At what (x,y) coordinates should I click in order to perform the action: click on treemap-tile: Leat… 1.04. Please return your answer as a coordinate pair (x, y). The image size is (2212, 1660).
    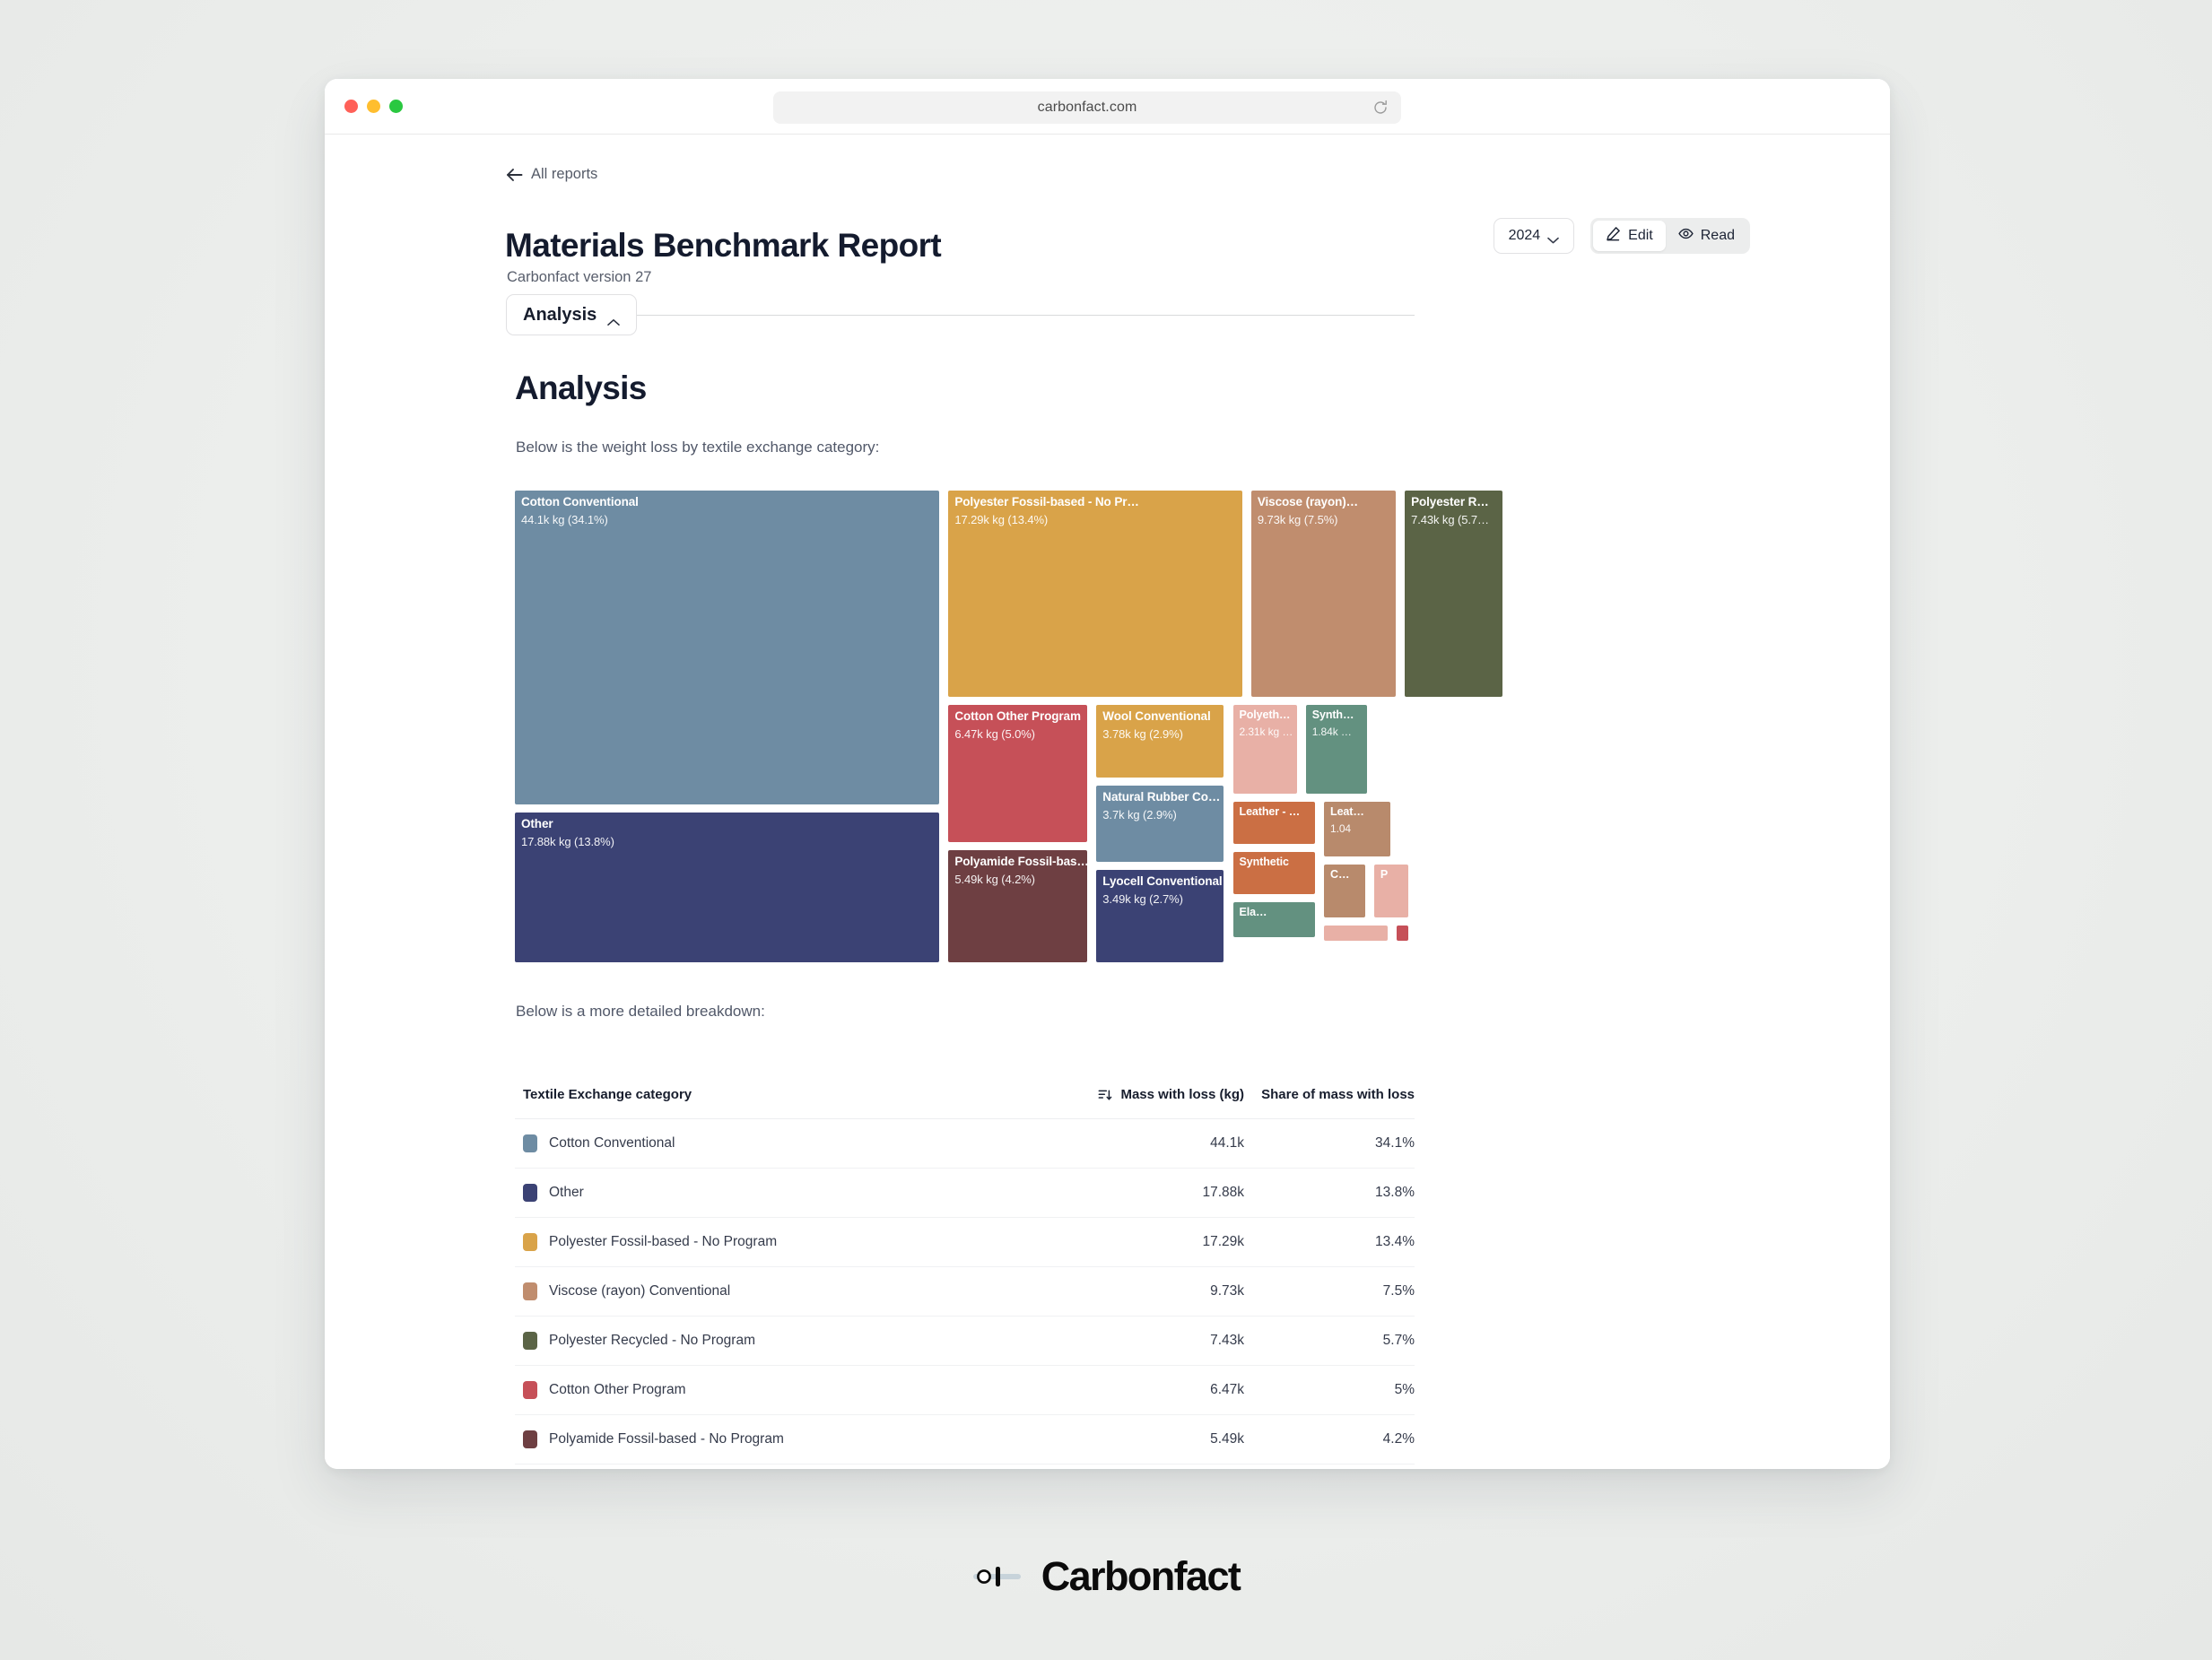
    Looking at the image, I should click on (1357, 829).